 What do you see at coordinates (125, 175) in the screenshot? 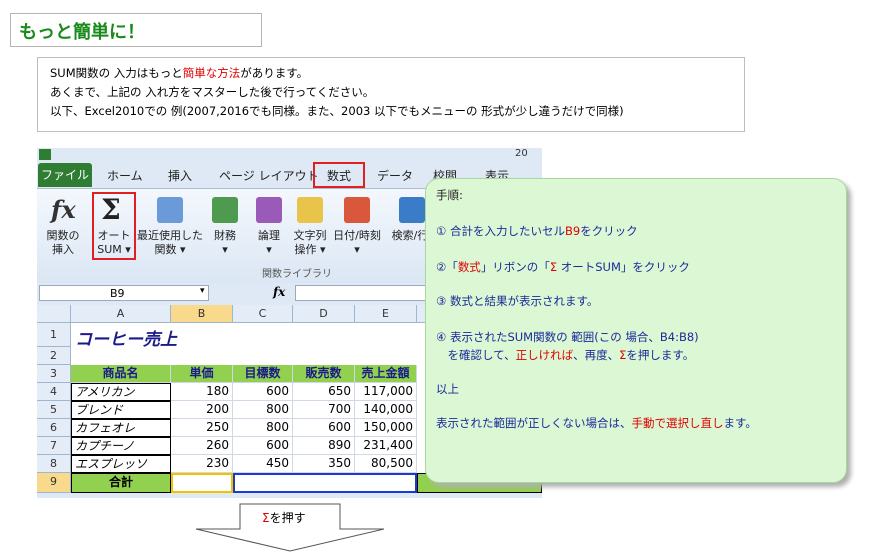
I see `tab-home: ホーム` at bounding box center [125, 175].